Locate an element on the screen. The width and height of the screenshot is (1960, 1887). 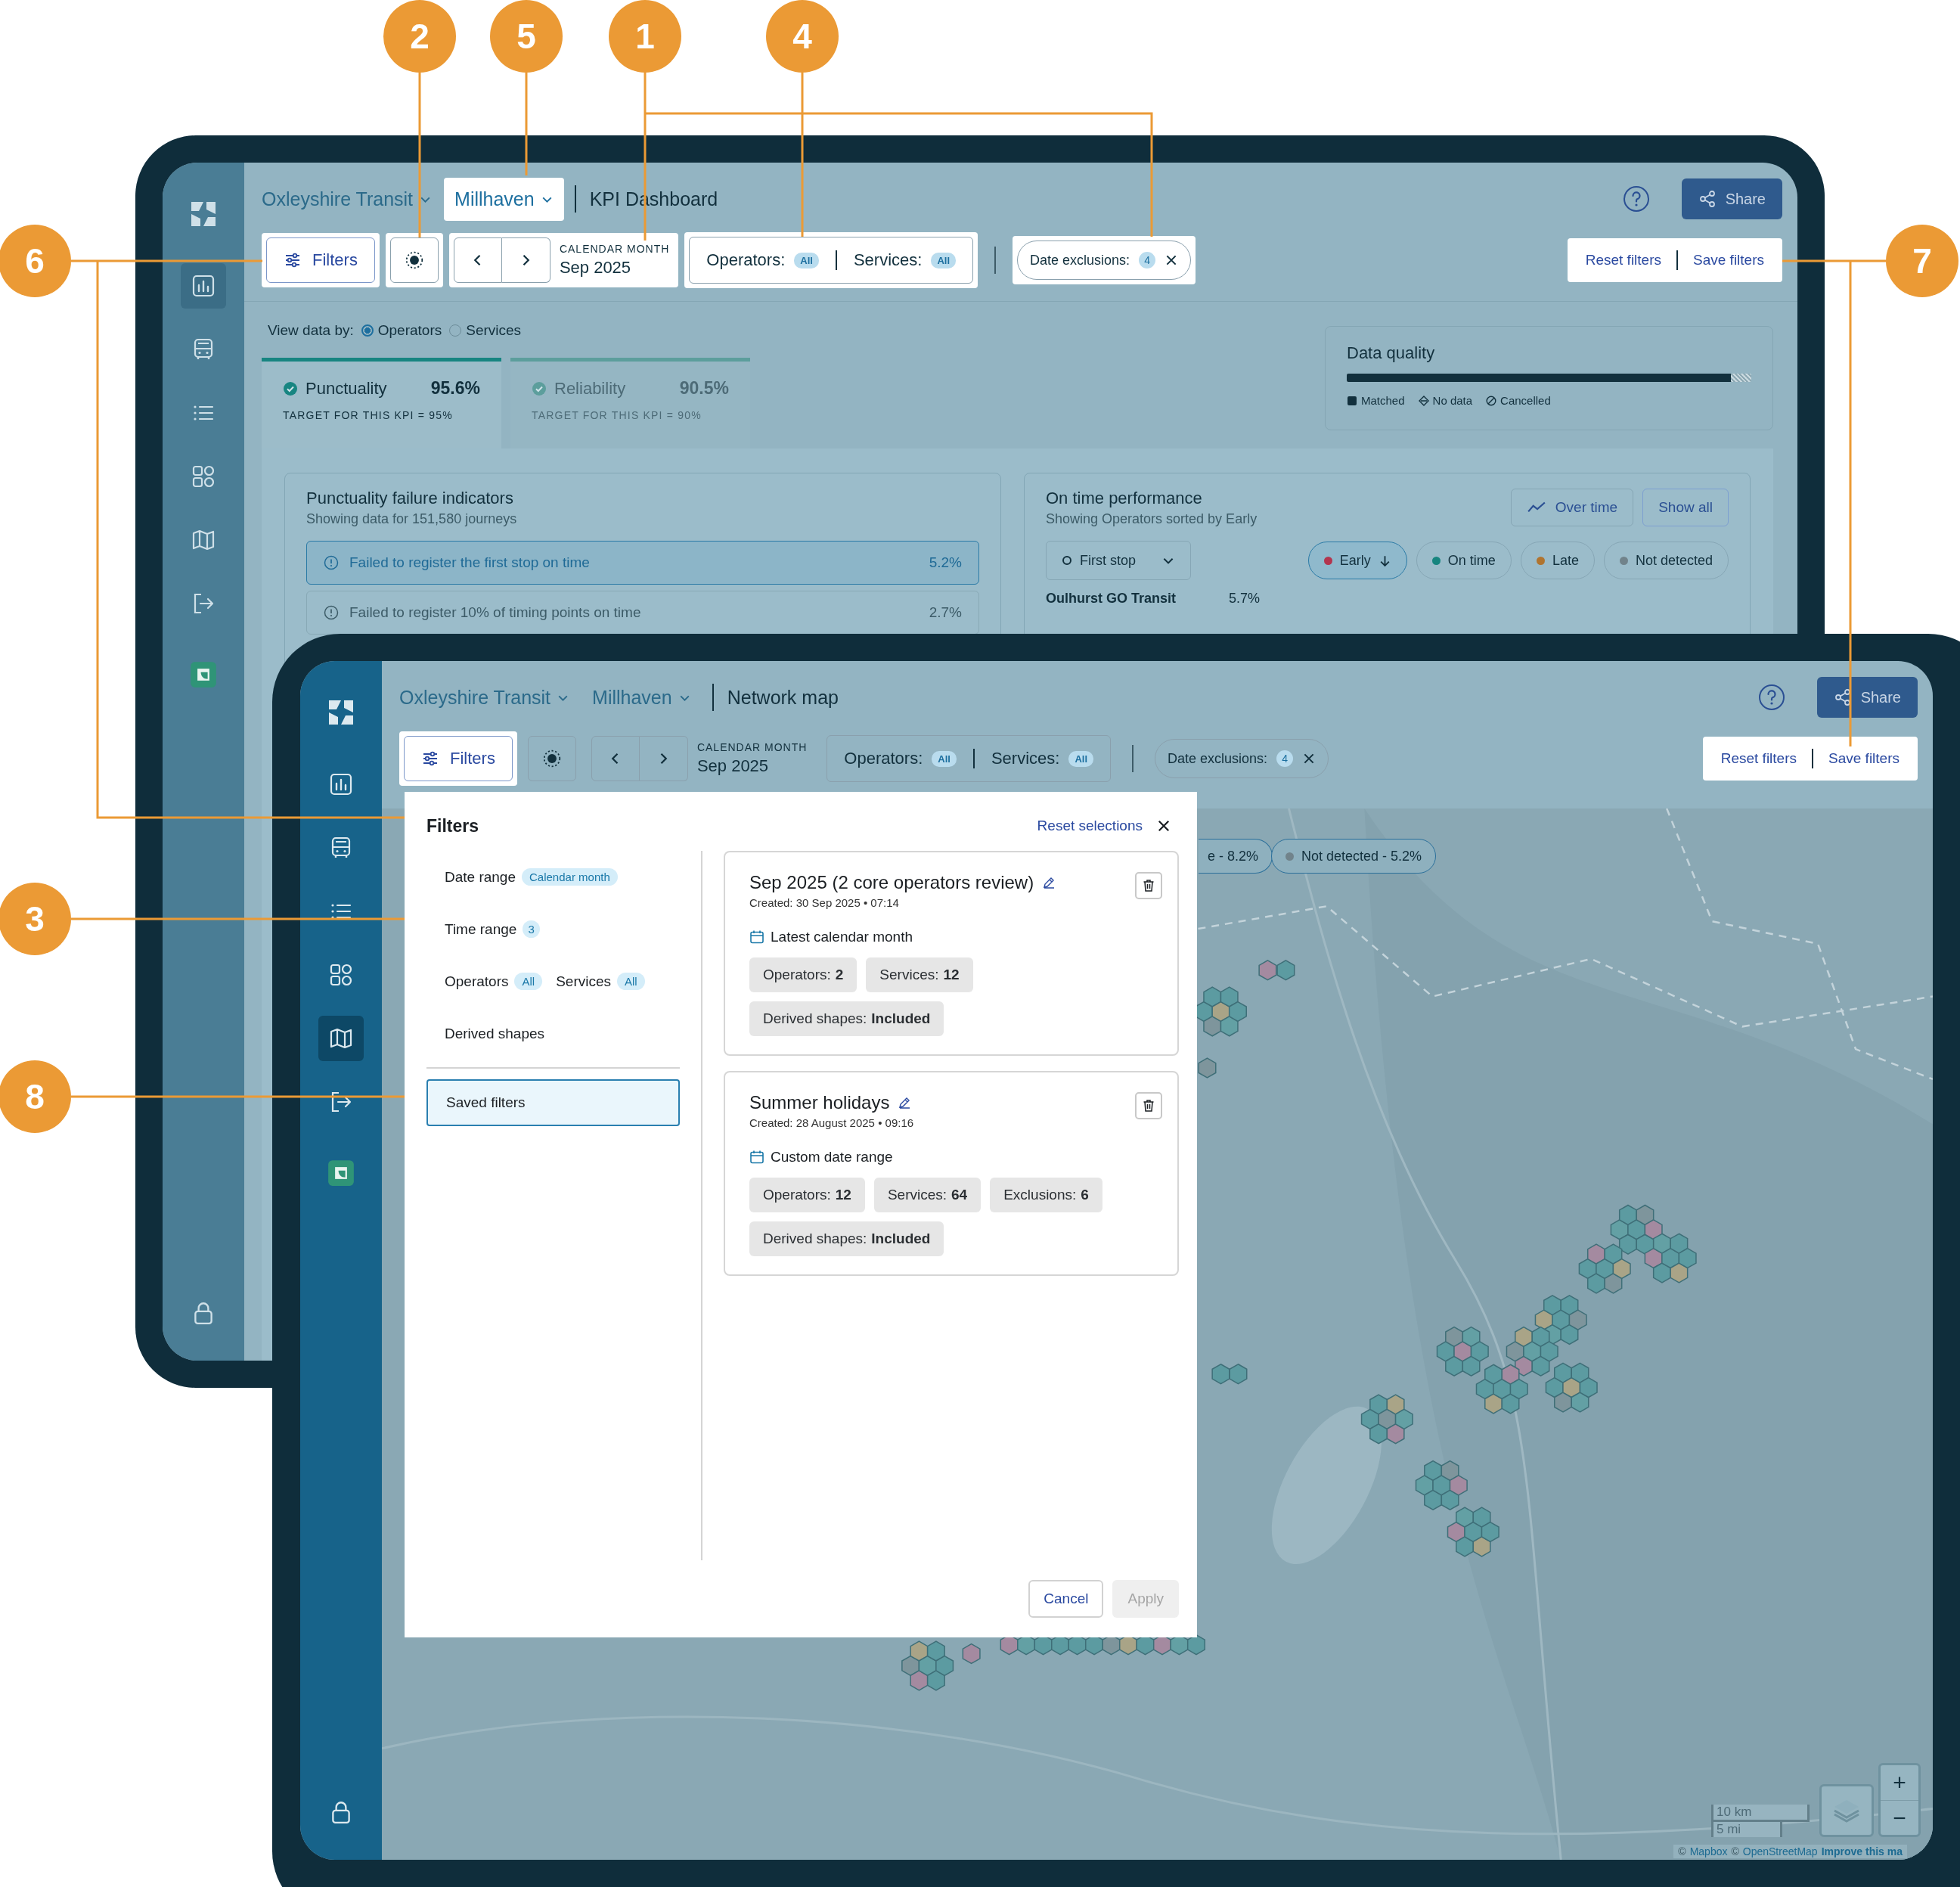
saved-filter-name: Summer holidays is located at coordinates (819, 1102).